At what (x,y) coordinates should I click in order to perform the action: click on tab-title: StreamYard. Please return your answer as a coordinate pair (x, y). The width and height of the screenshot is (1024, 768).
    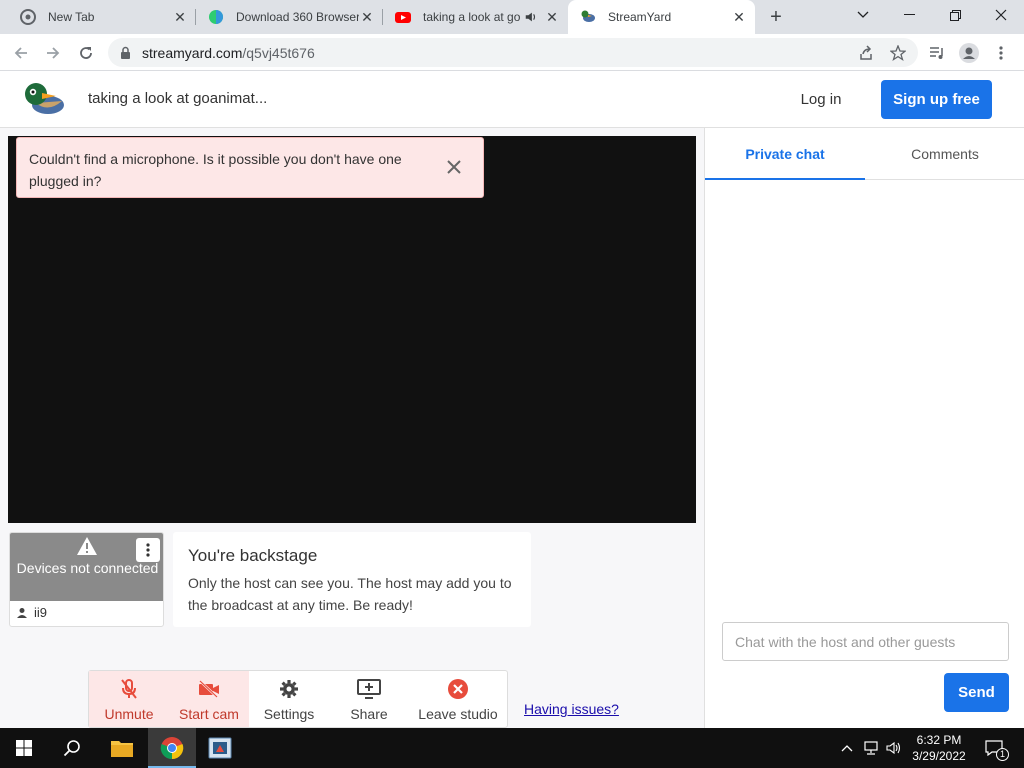
    Looking at the image, I should click on (640, 17).